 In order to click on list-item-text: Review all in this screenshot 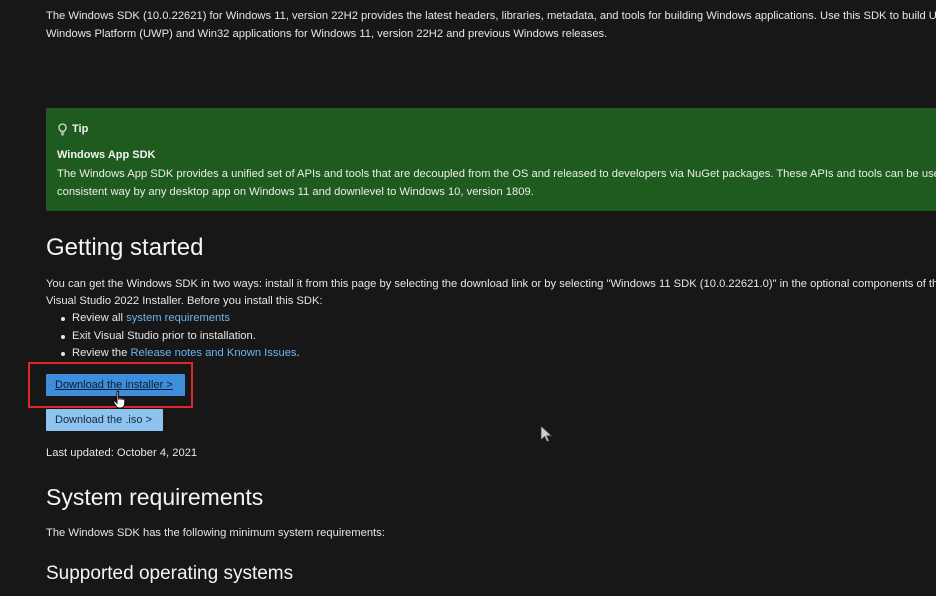, I will do `click(99, 318)`.